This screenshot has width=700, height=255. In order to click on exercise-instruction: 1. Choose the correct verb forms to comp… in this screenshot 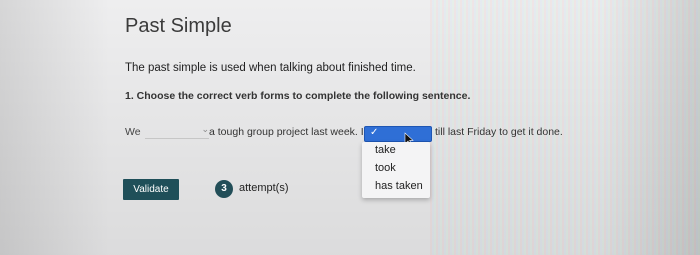, I will do `click(298, 96)`.